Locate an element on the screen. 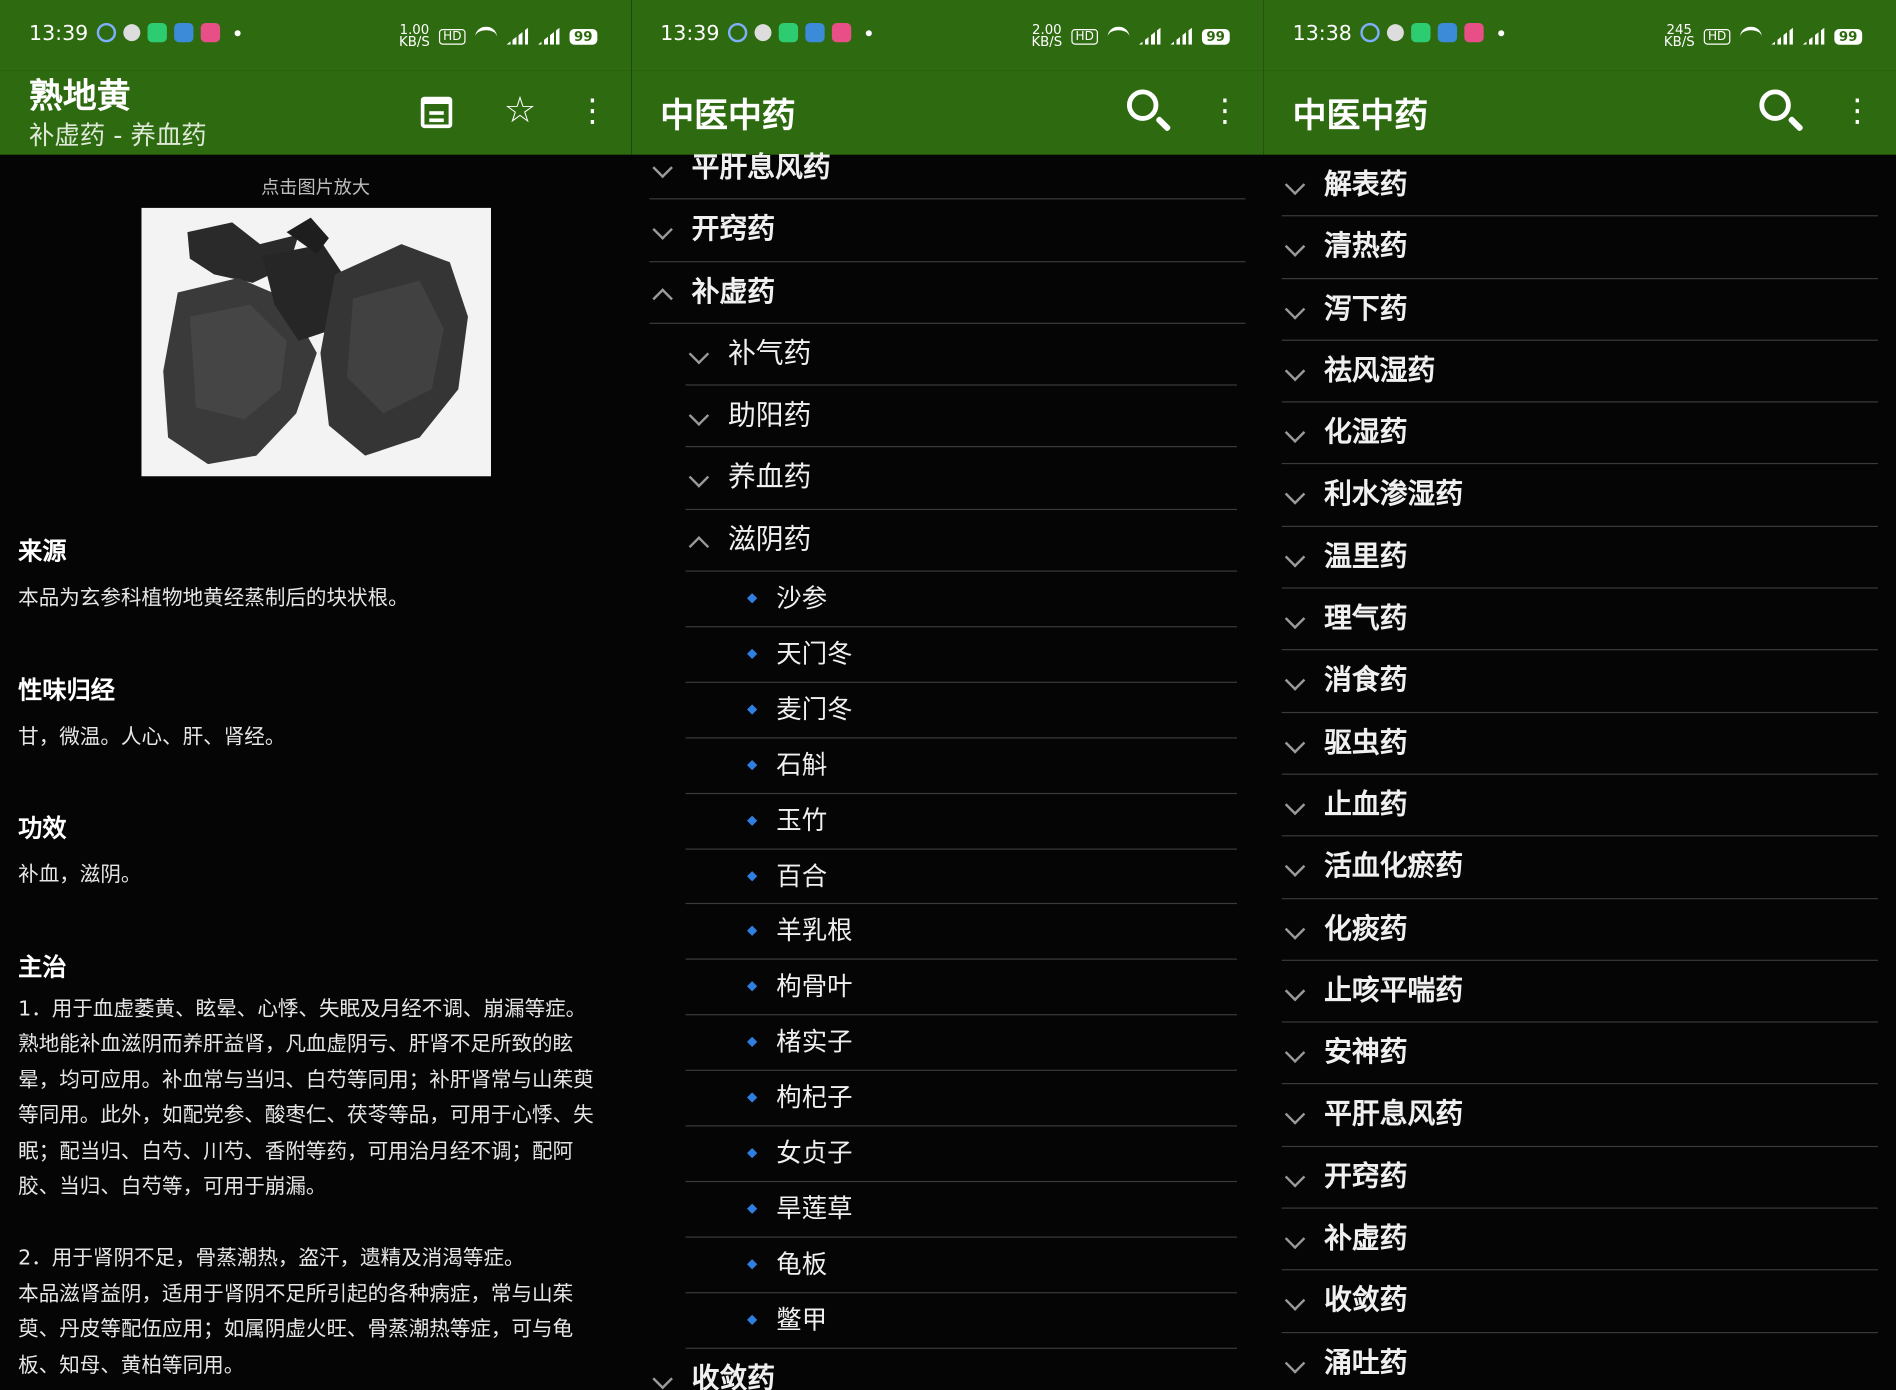 Image resolution: width=1896 pixels, height=1390 pixels. category-item: 祛风湿药 is located at coordinates (1580, 372).